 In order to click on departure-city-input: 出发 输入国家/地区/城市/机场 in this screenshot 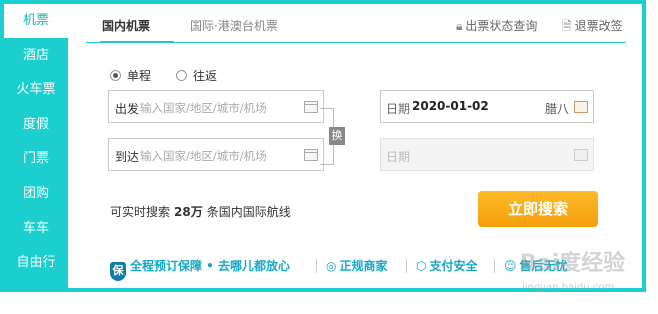, I will do `click(216, 106)`.